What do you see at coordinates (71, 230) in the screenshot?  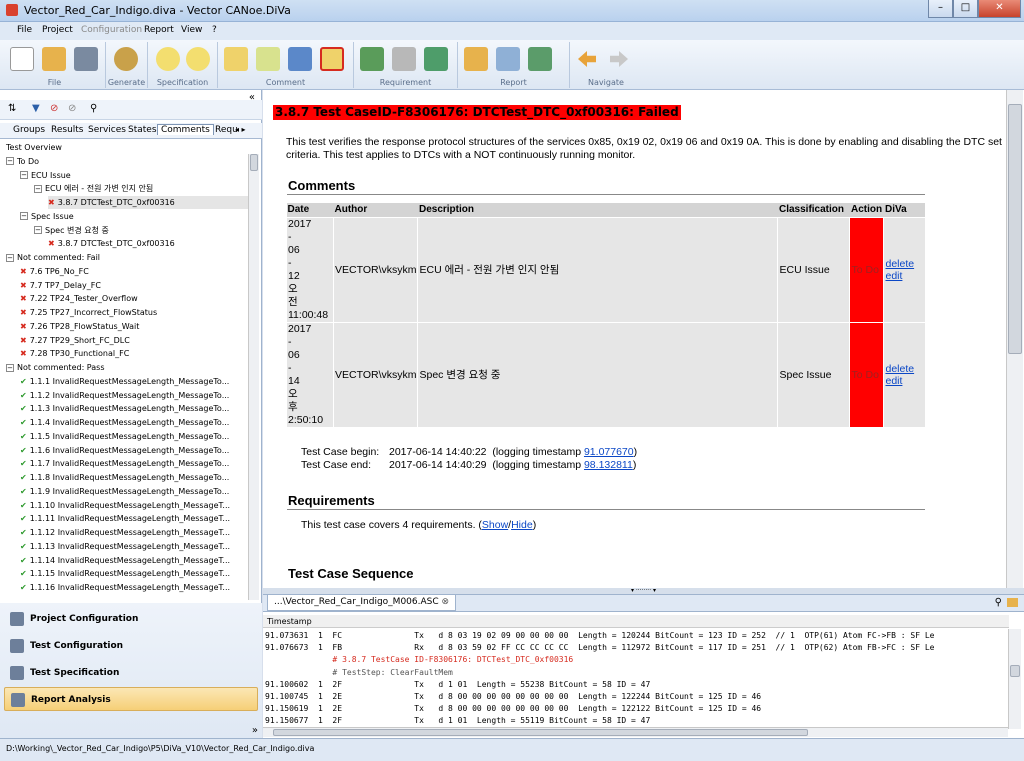 I see `tree-node: − Spec 변경 요청 중` at bounding box center [71, 230].